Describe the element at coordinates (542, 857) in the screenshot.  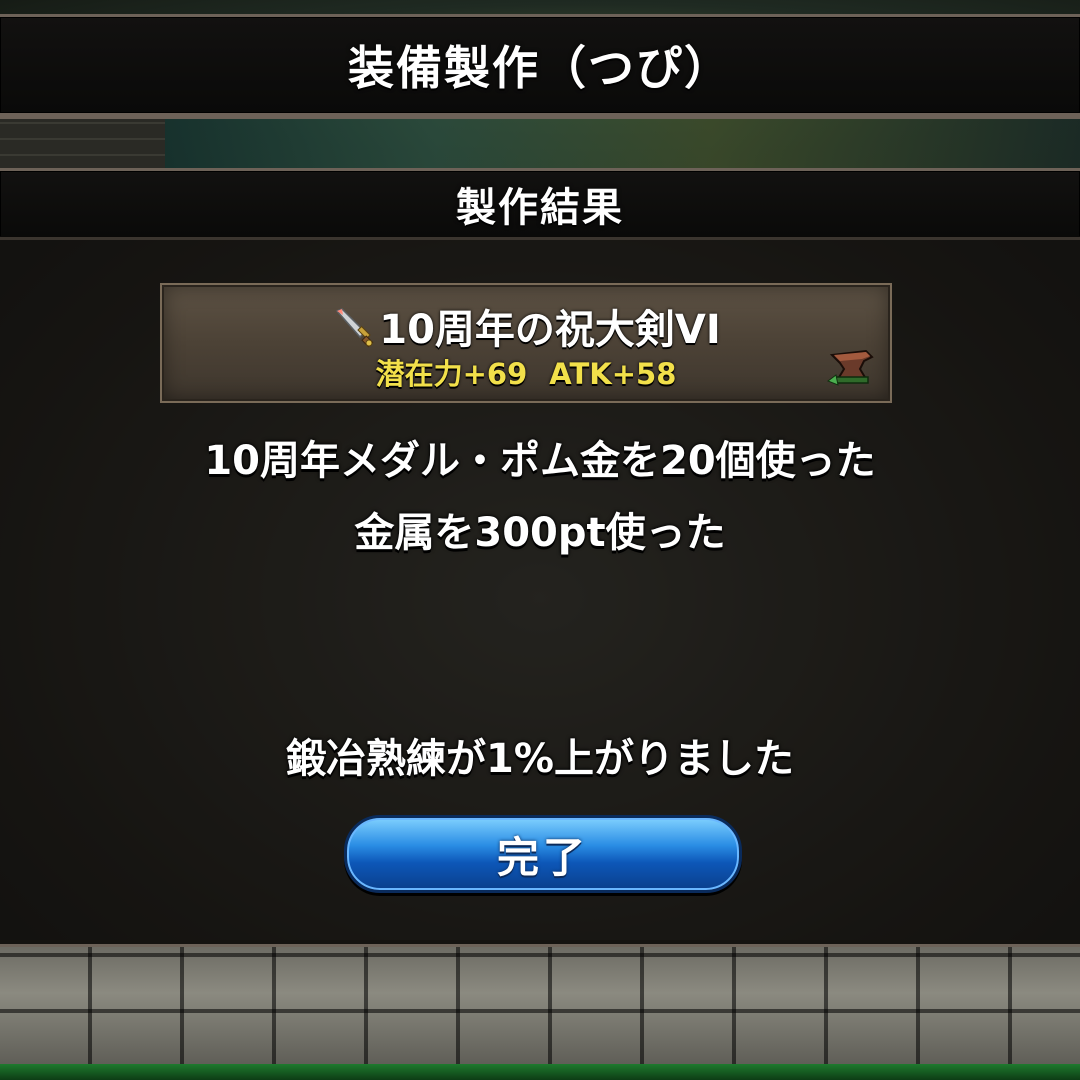
I see `done-button-label: 完了` at that location.